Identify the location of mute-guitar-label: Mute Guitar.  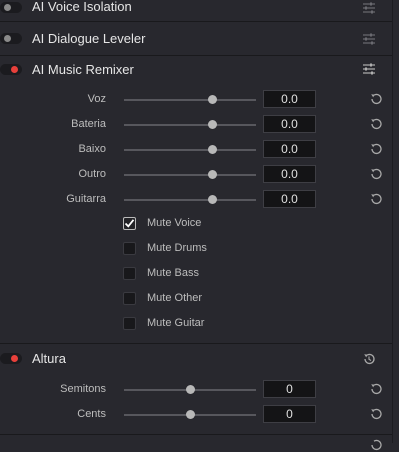
(176, 323).